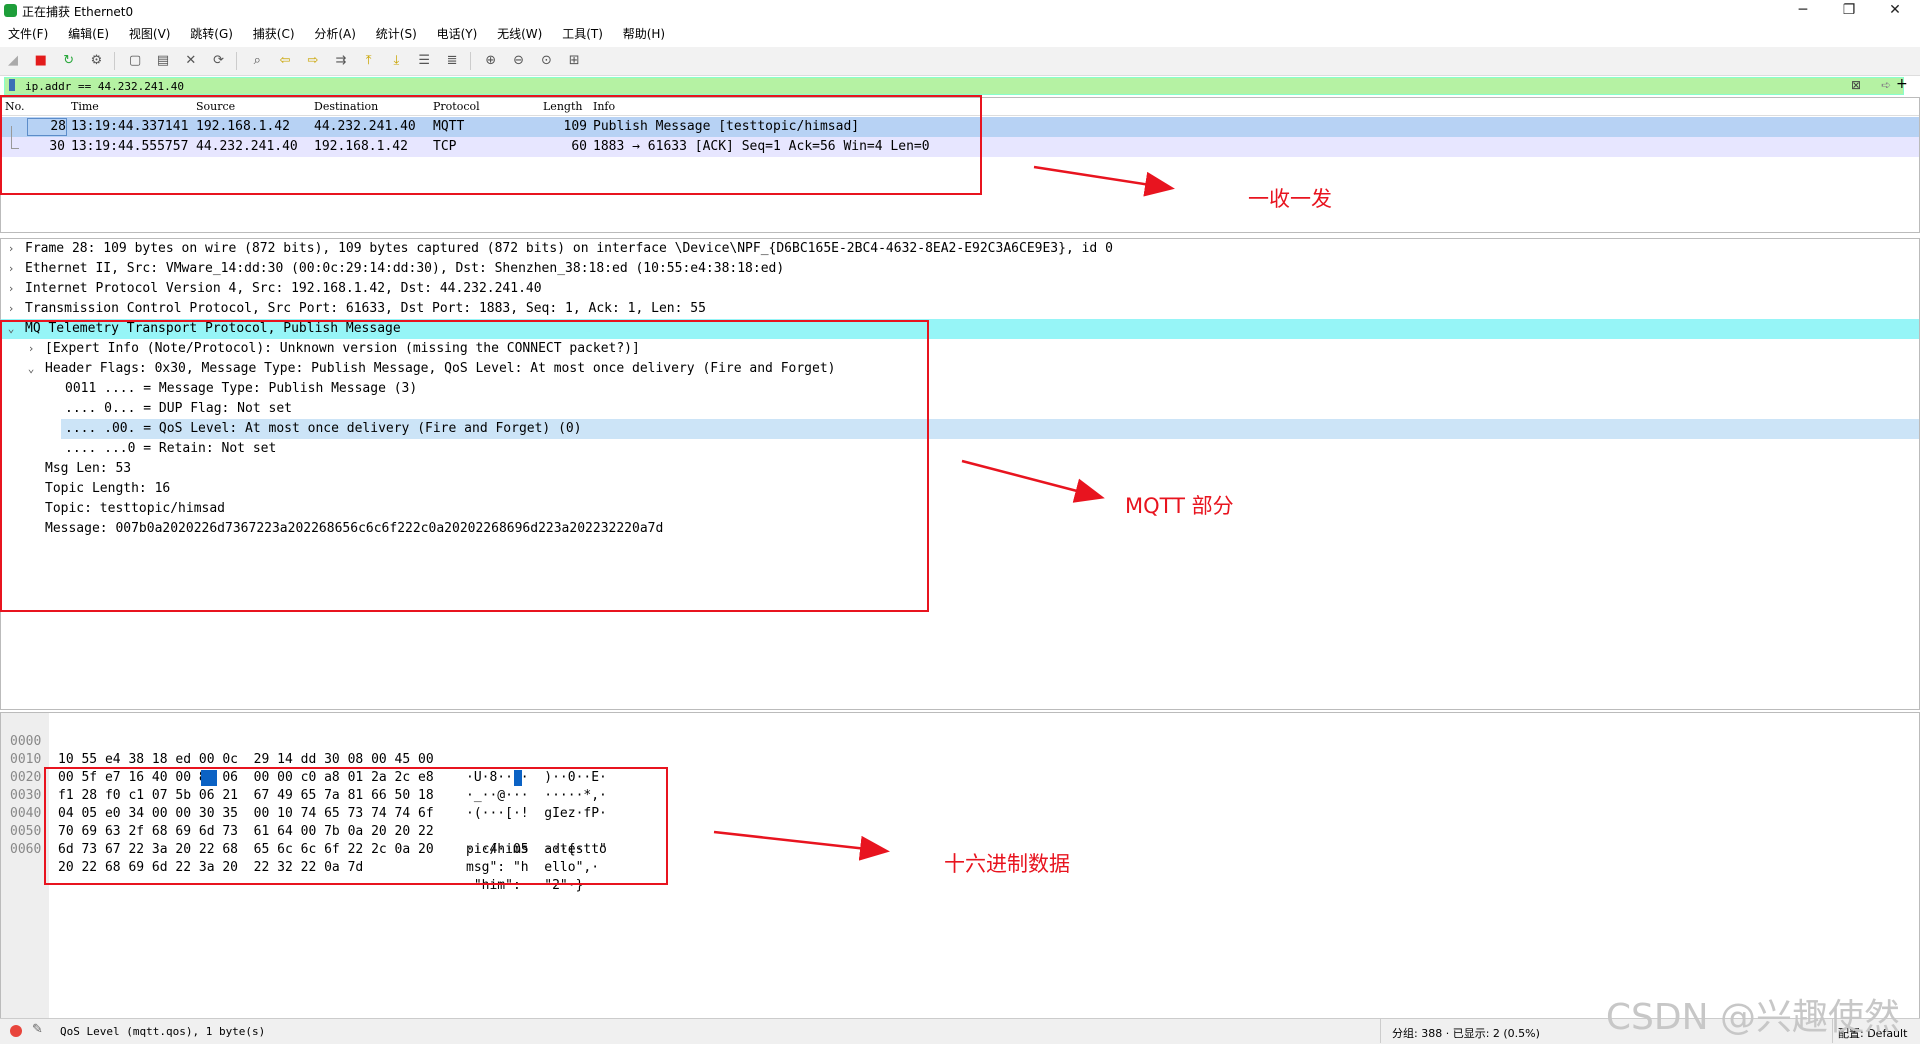 The height and width of the screenshot is (1044, 1920). I want to click on annotation-label-hex: 十六进制数据, so click(1007, 864).